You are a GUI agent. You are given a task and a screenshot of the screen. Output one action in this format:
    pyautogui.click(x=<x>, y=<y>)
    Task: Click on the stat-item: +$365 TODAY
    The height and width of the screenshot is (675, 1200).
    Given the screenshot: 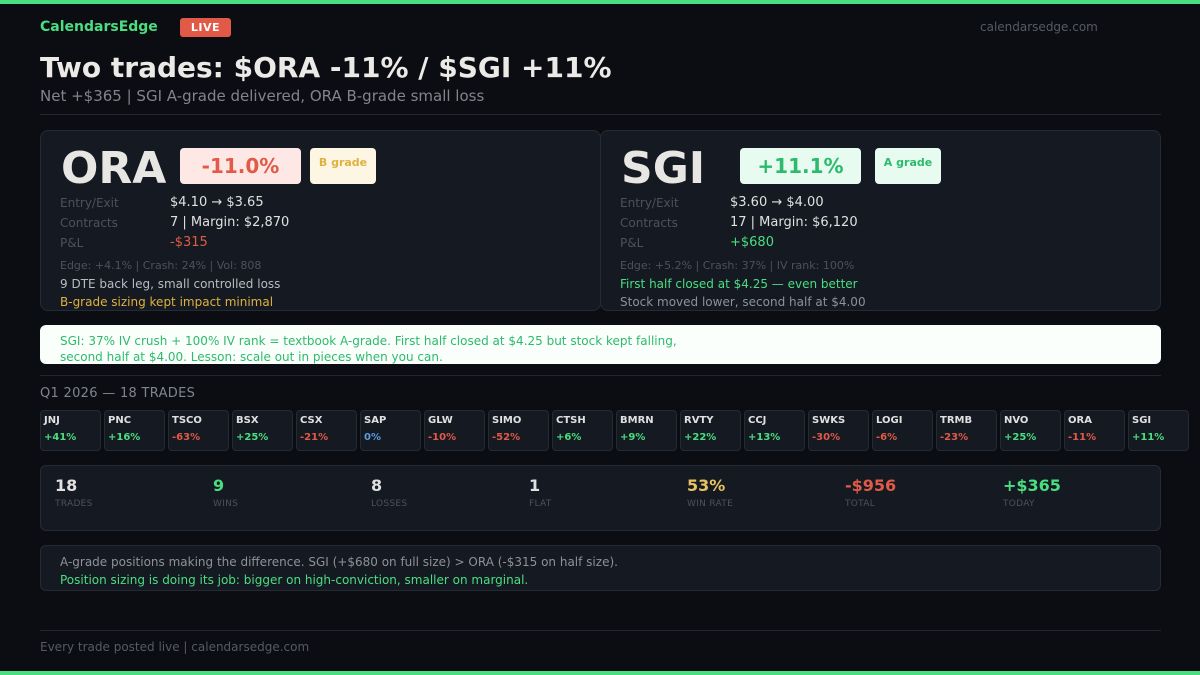 What is the action you would take?
    pyautogui.click(x=1032, y=492)
    